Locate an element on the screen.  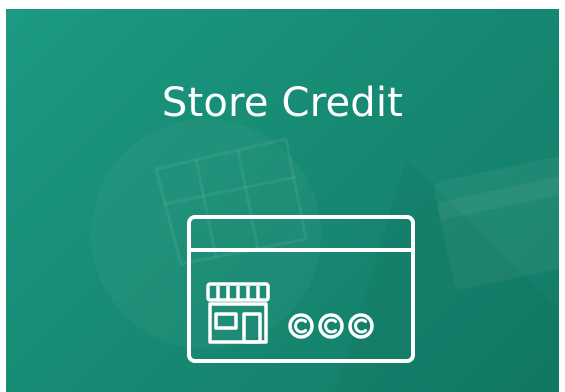
banner-title: Store Credit is located at coordinates (282, 103).